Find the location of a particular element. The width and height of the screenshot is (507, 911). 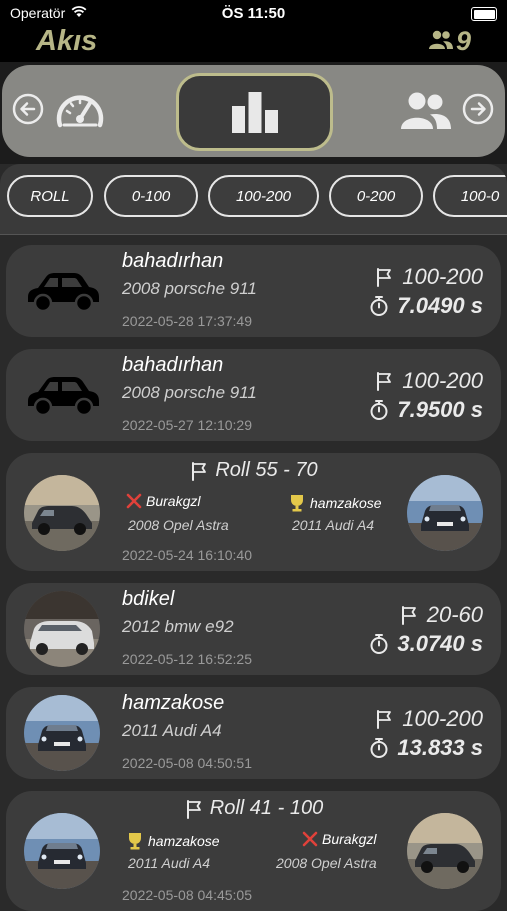

status-bar: Operatör ÖS 11:50 is located at coordinates (253, 14).